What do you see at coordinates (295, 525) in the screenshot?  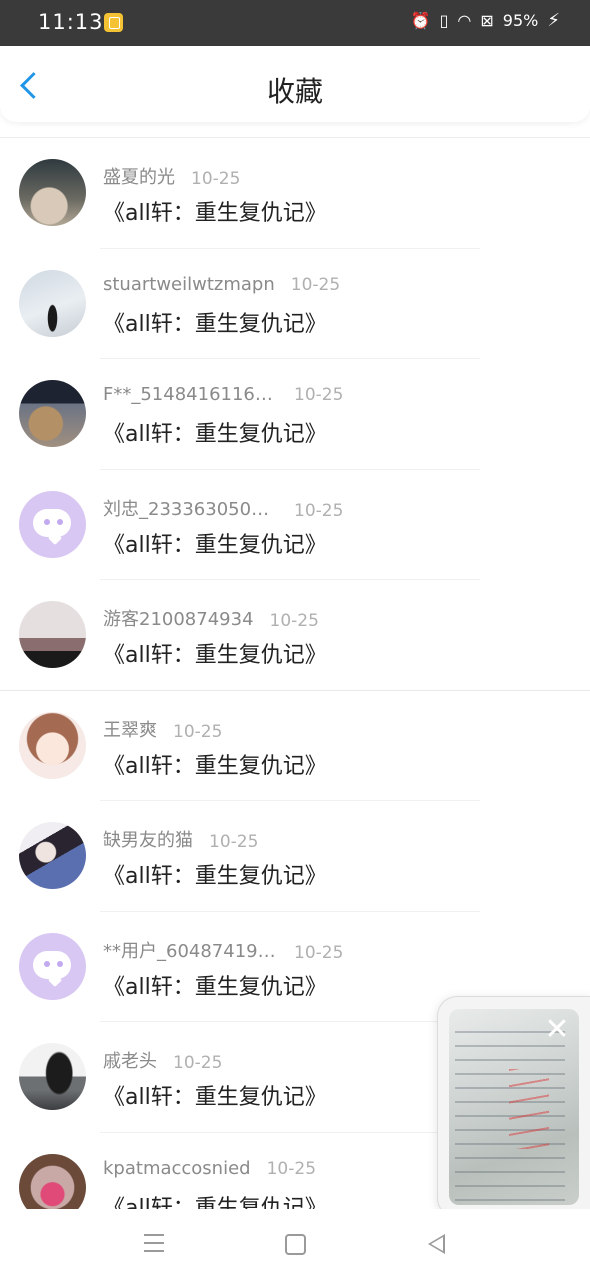 I see `list-item: 刘忠_2333630504... 10-25 《all轩：重生复仇记》` at bounding box center [295, 525].